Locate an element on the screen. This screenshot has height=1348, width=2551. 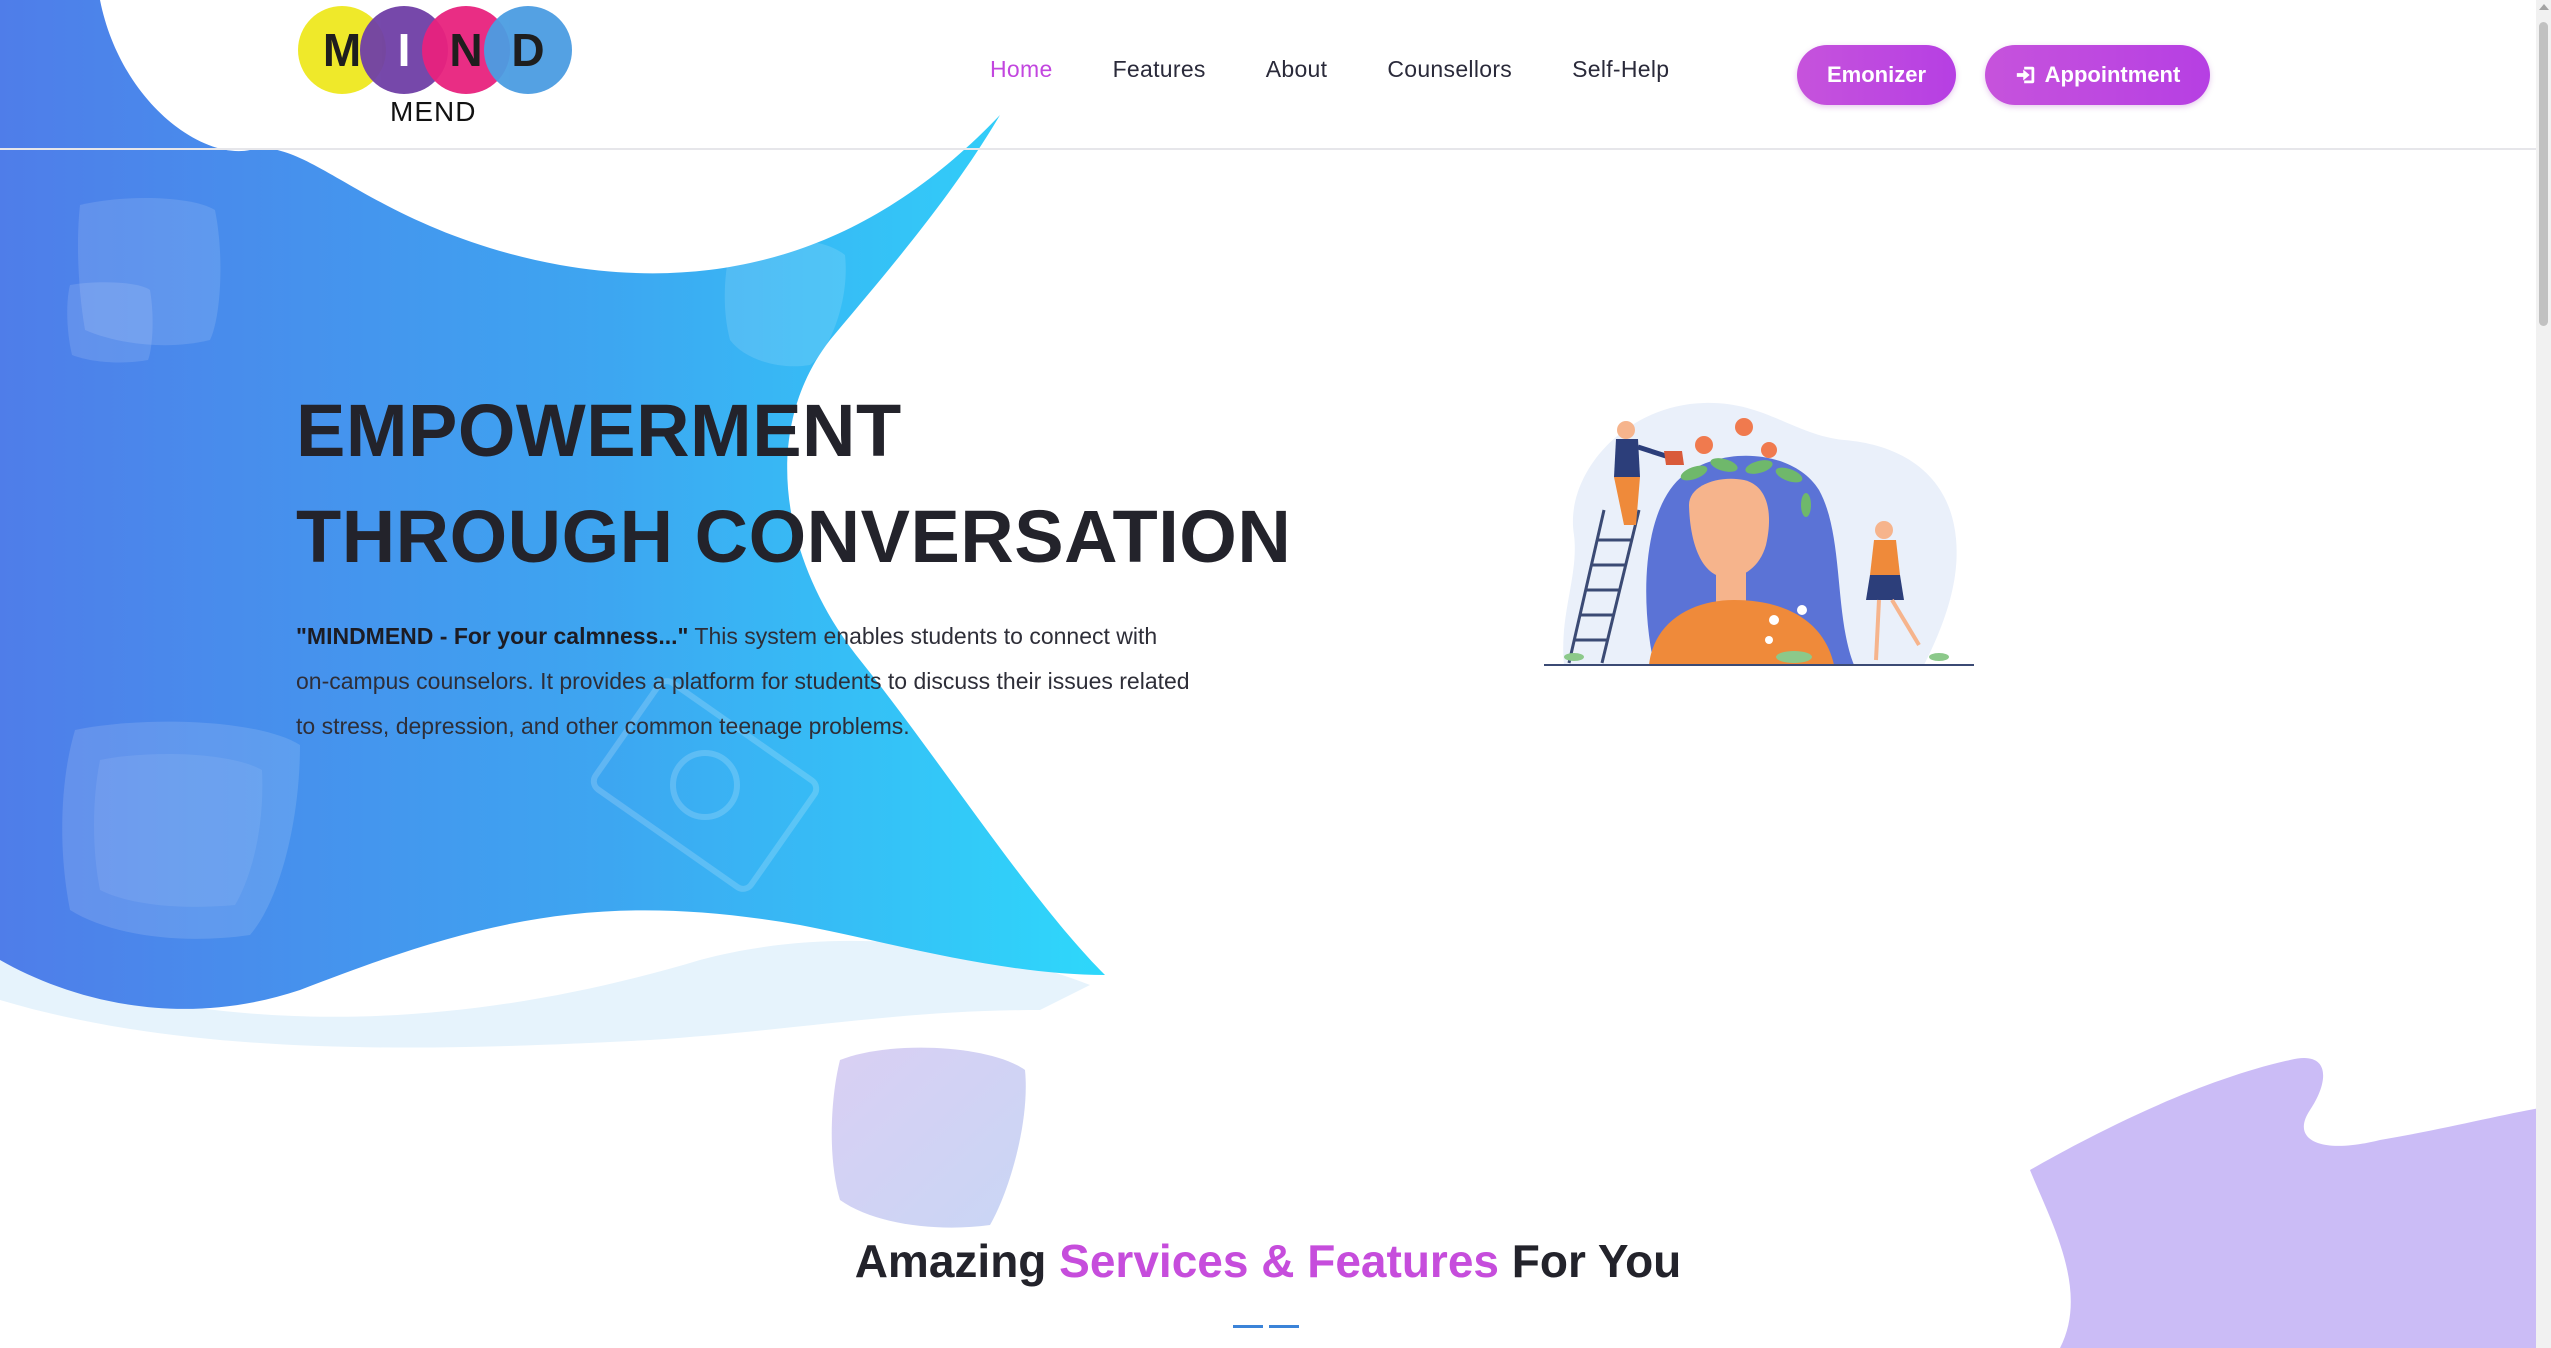
hero-title: EMPOWERMENT THROUGH CONVERSATION is located at coordinates (793, 484).